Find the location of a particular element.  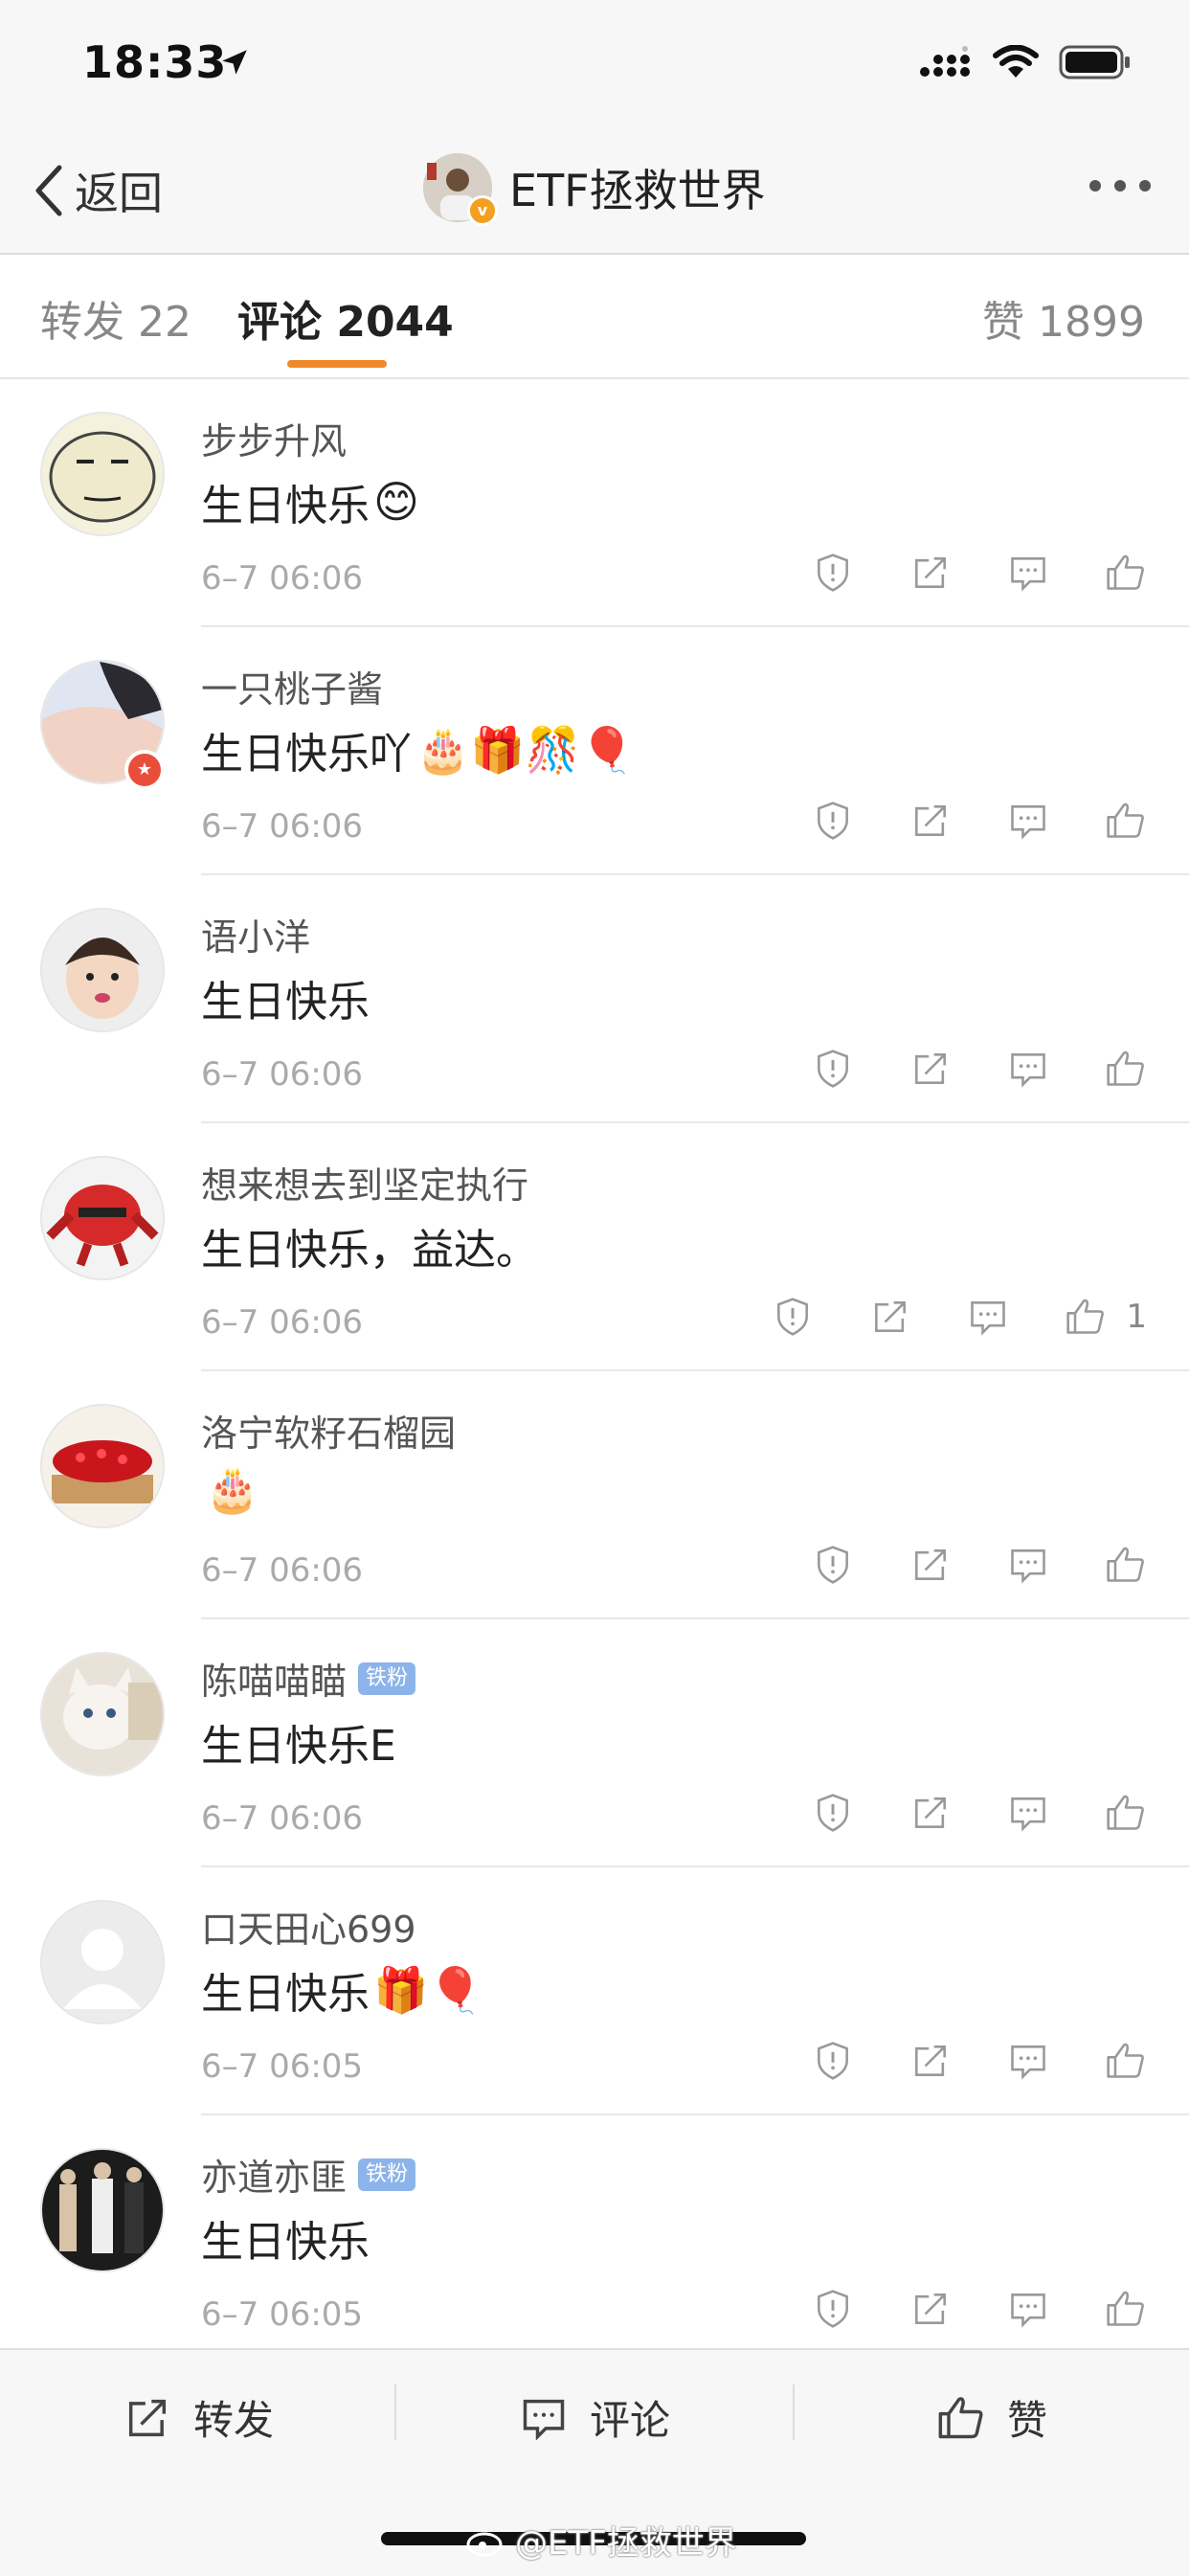

comment-username: 陈喵喵瞄 铁粉 is located at coordinates (308, 1678).